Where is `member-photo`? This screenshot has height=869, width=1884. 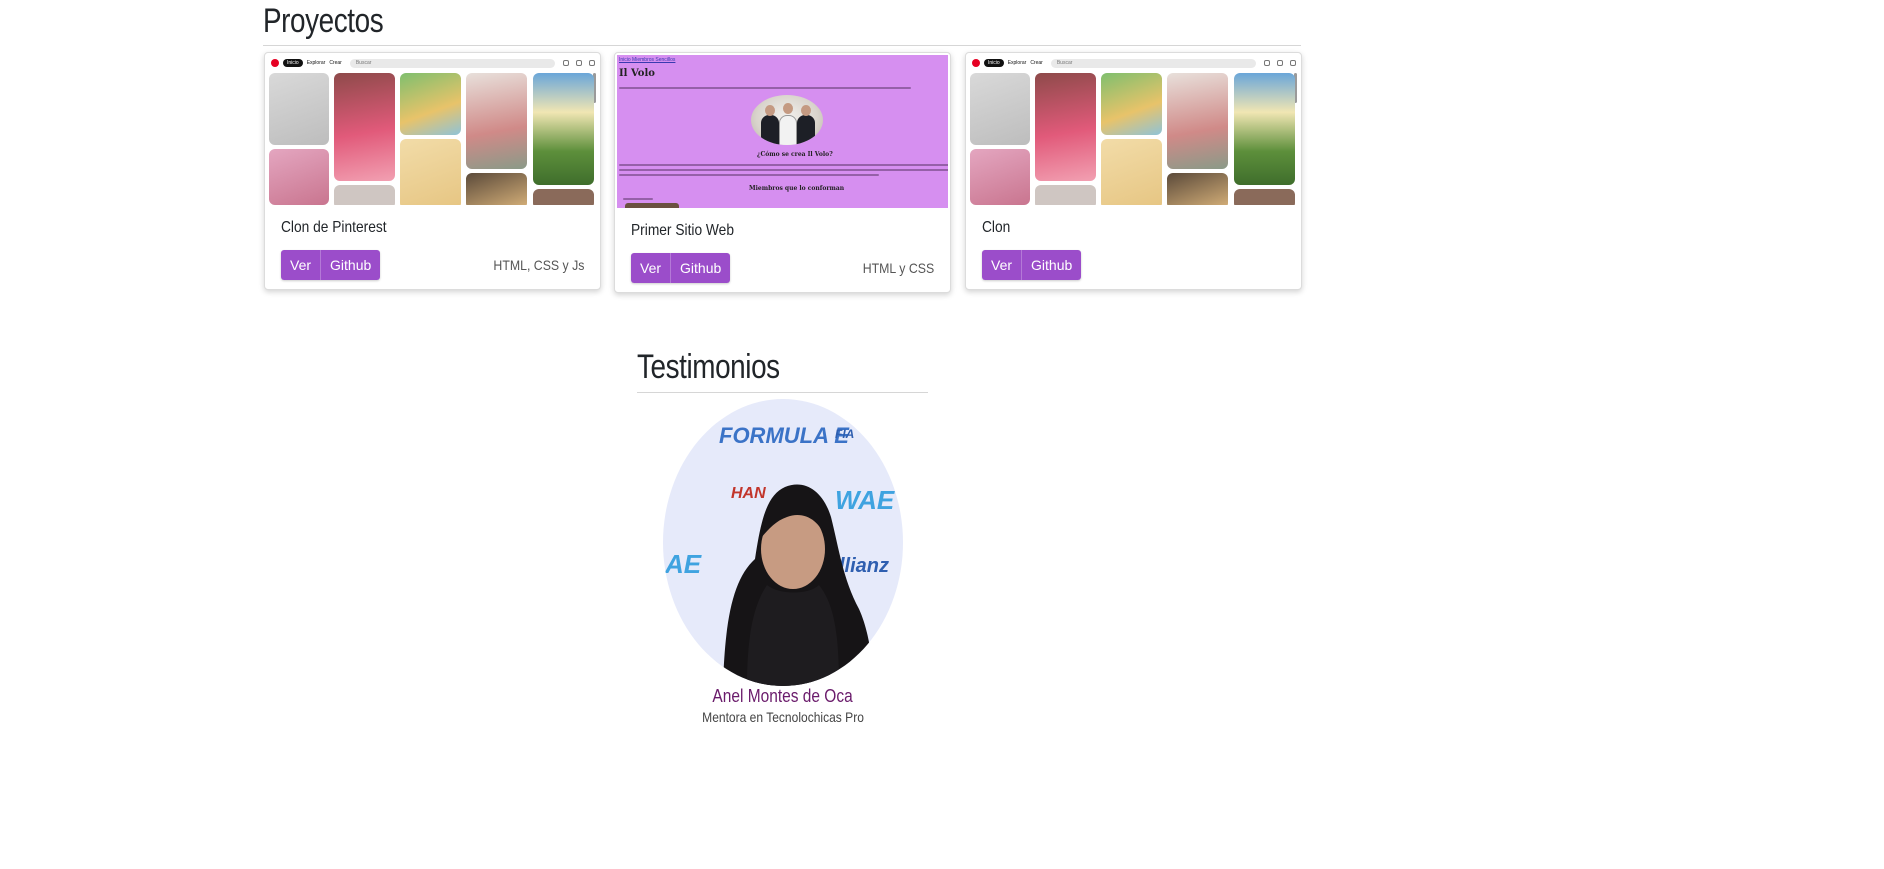 member-photo is located at coordinates (652, 205).